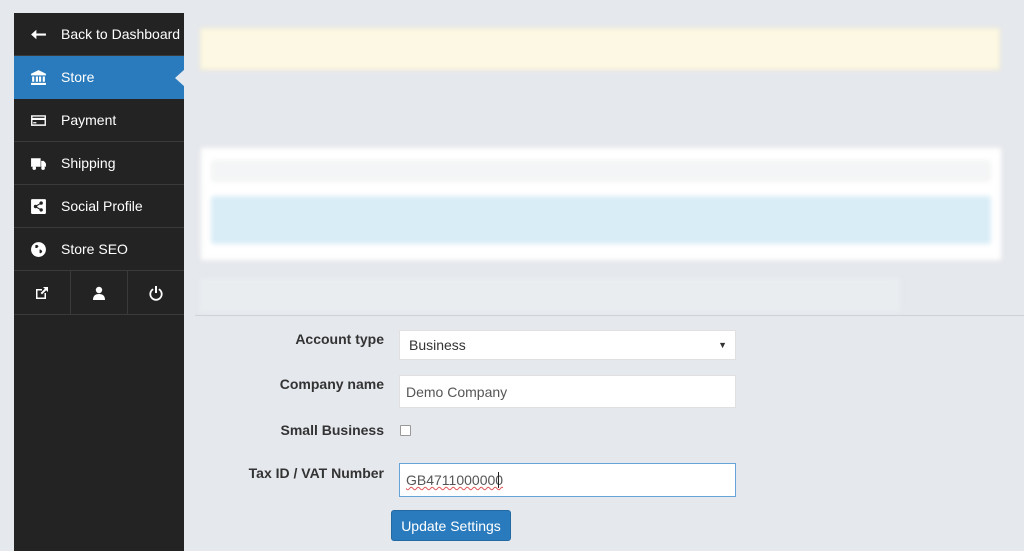 The image size is (1024, 551). Describe the element at coordinates (601, 220) in the screenshot. I see `info-alert` at that location.